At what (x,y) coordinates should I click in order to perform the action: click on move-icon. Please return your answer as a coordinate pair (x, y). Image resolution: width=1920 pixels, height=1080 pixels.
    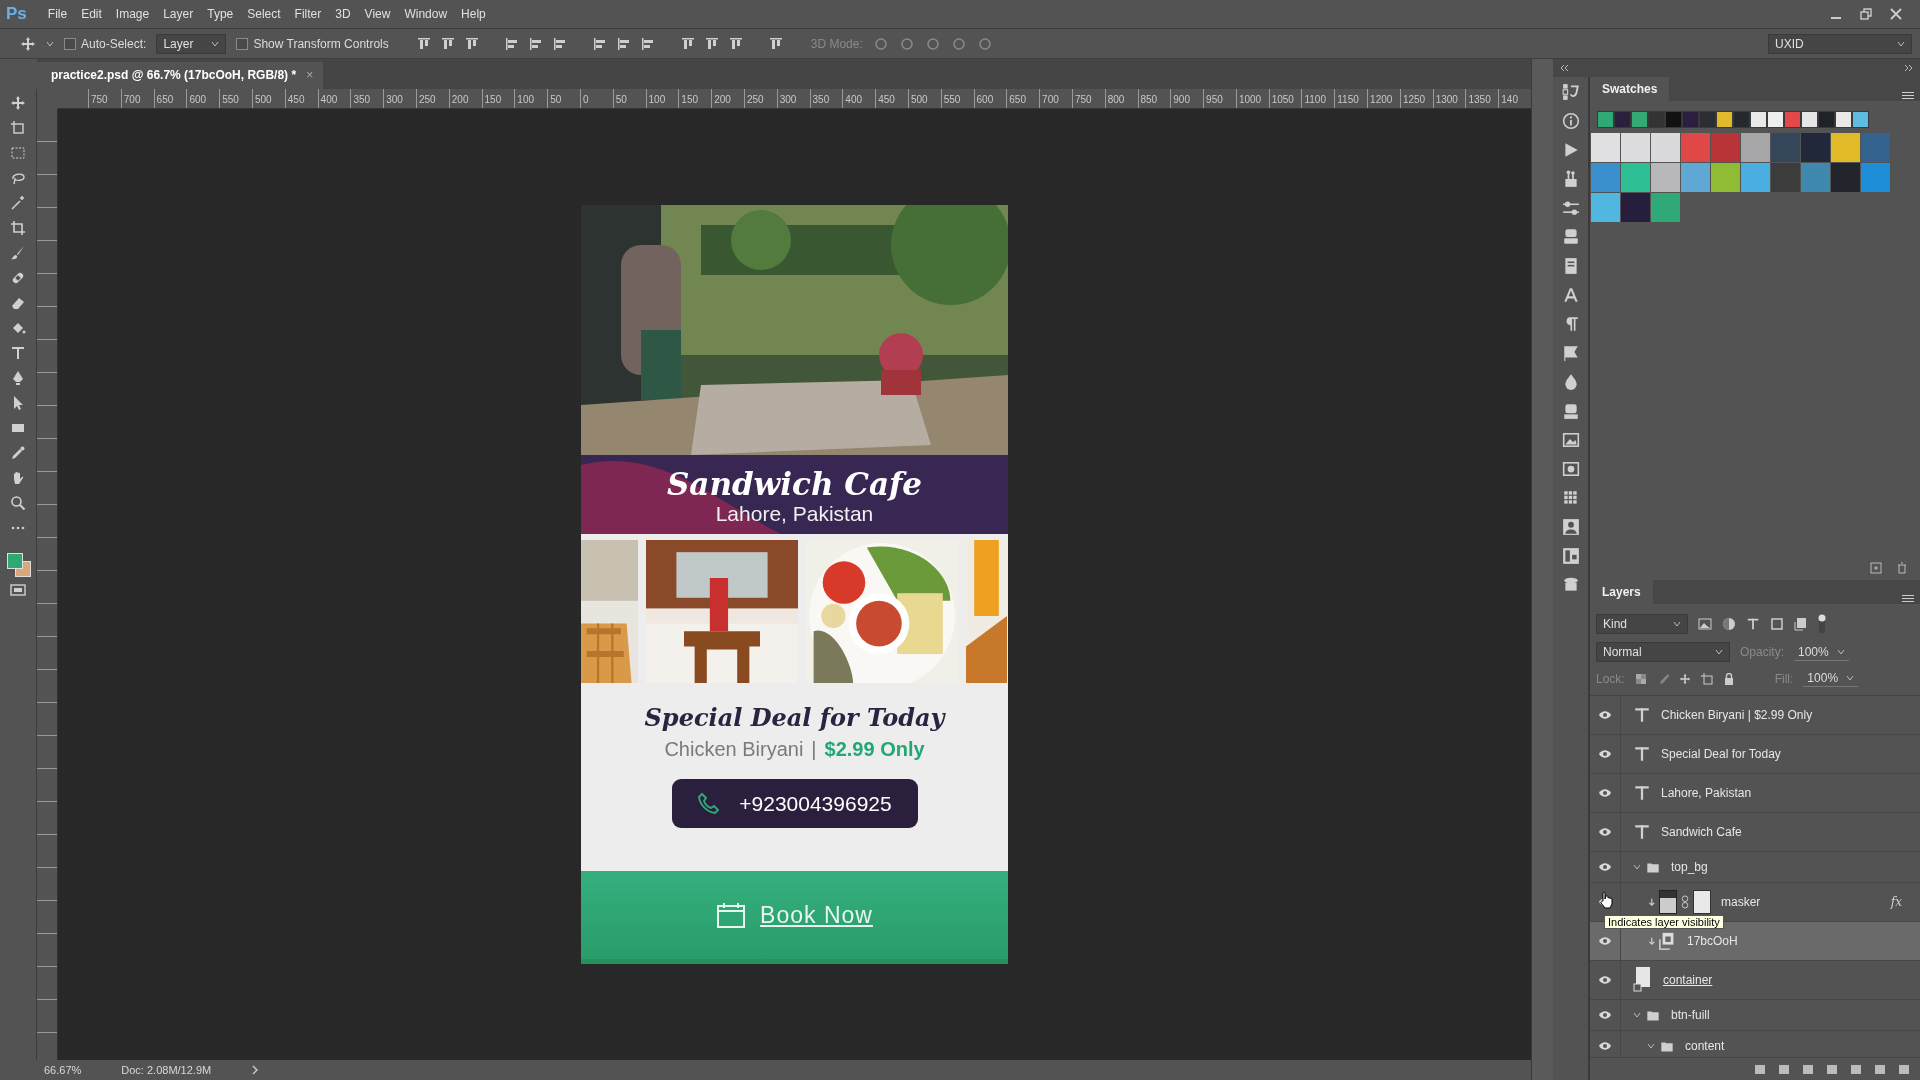
    Looking at the image, I should click on (18, 103).